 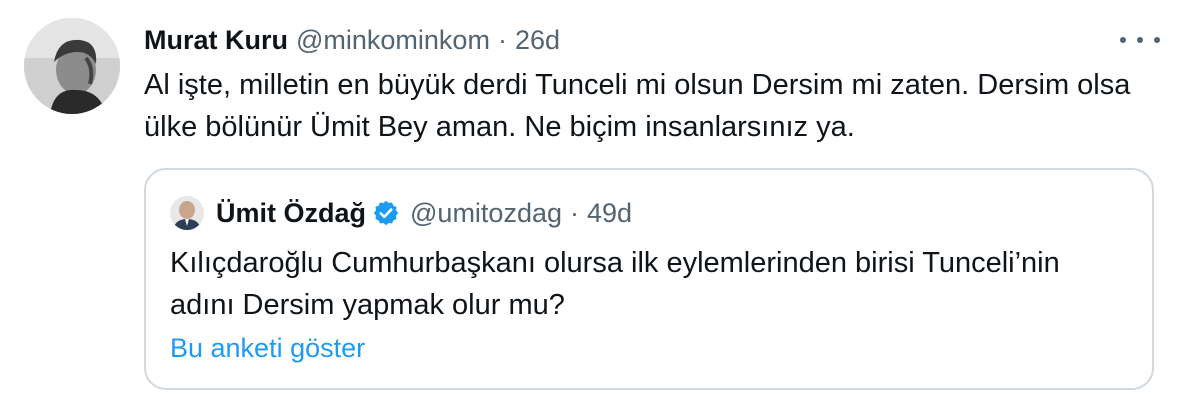 What do you see at coordinates (216, 40) in the screenshot?
I see `author-name: Murat Kuru` at bounding box center [216, 40].